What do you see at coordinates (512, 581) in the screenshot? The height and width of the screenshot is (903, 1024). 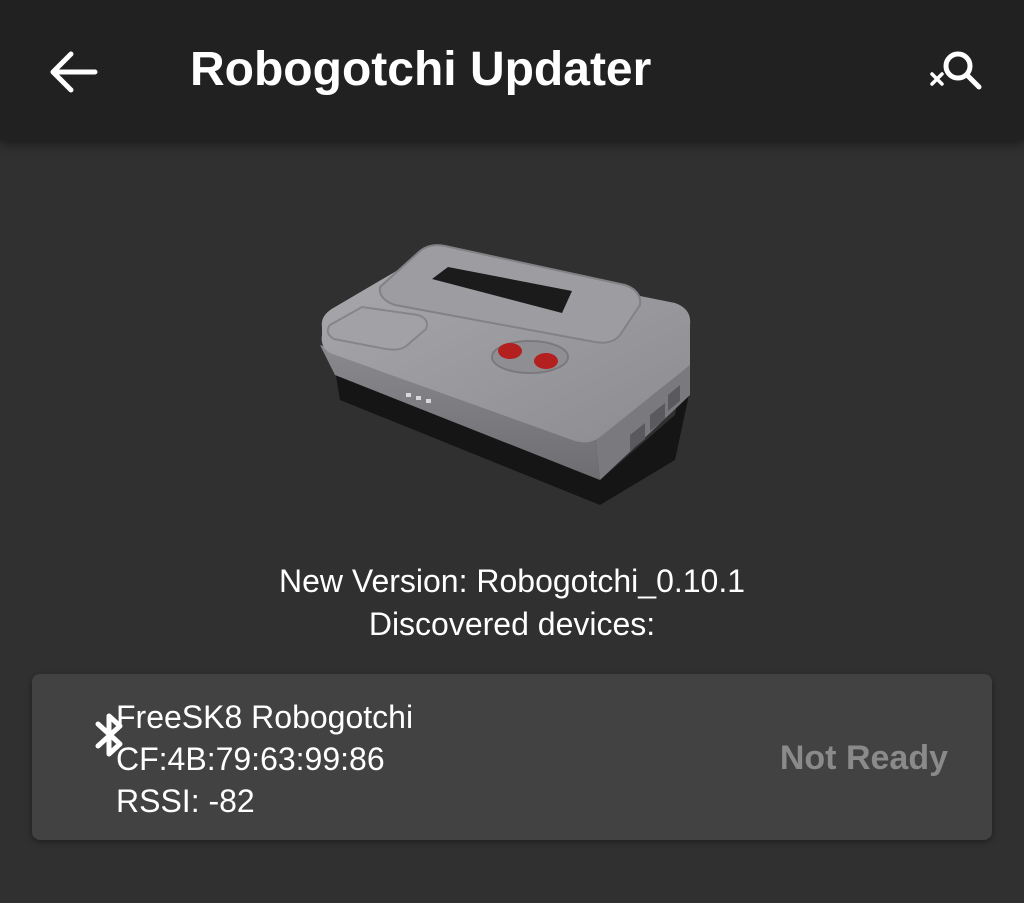 I see `new-version-text: New Version: Robogotchi_0.10.1` at bounding box center [512, 581].